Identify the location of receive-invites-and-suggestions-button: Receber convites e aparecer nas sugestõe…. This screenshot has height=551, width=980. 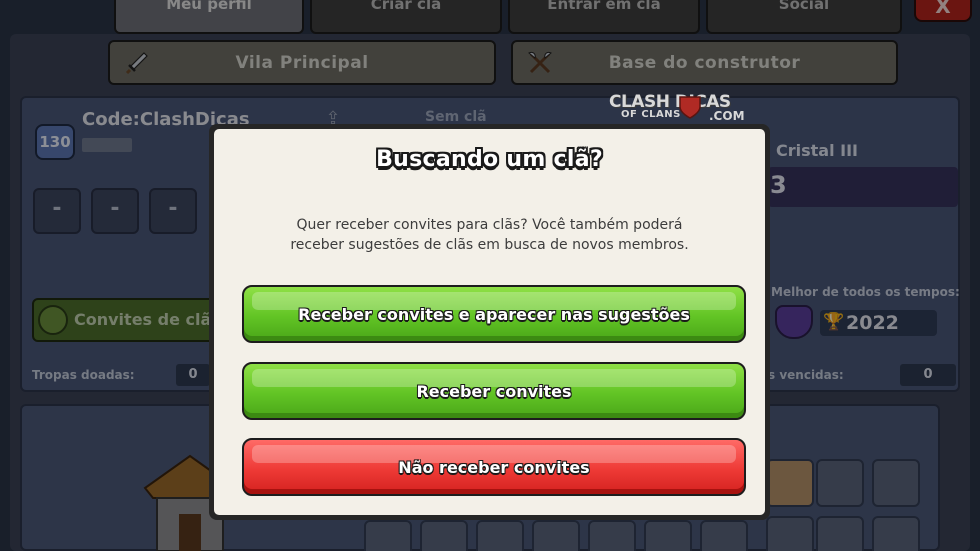
(494, 314).